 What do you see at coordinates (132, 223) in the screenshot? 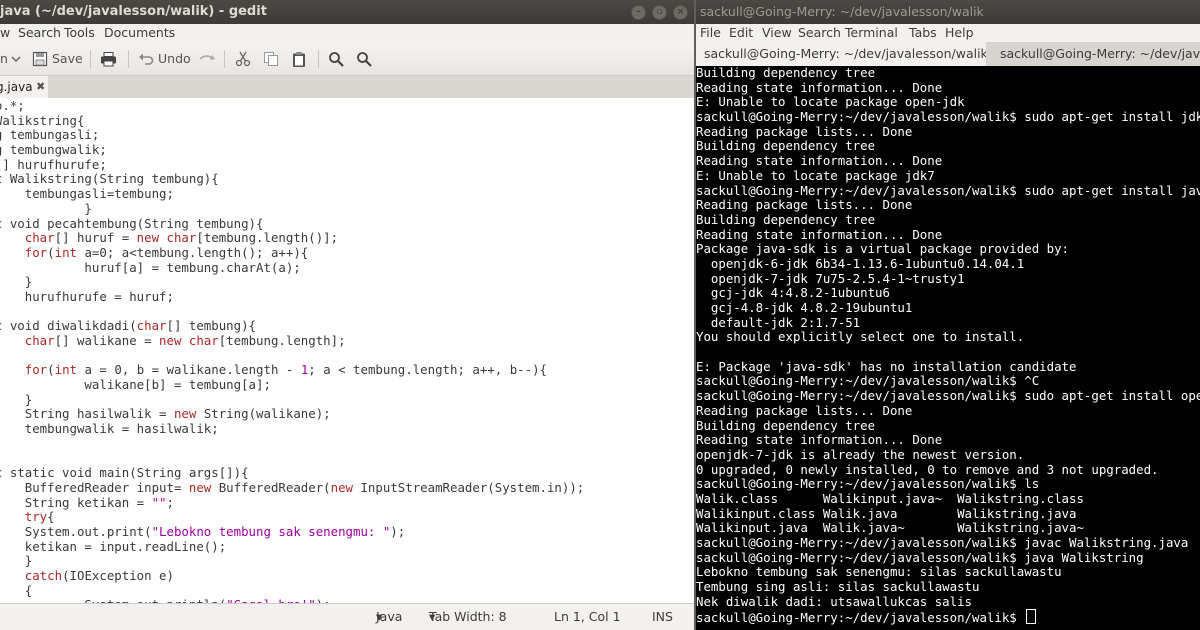
I see `code-text: lic void pecahtembung(String tembung){` at bounding box center [132, 223].